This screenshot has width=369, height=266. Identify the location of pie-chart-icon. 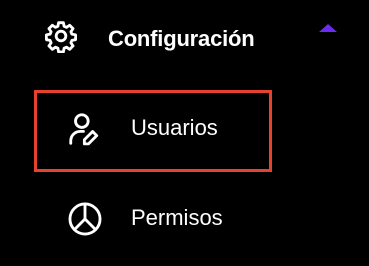
(85, 219).